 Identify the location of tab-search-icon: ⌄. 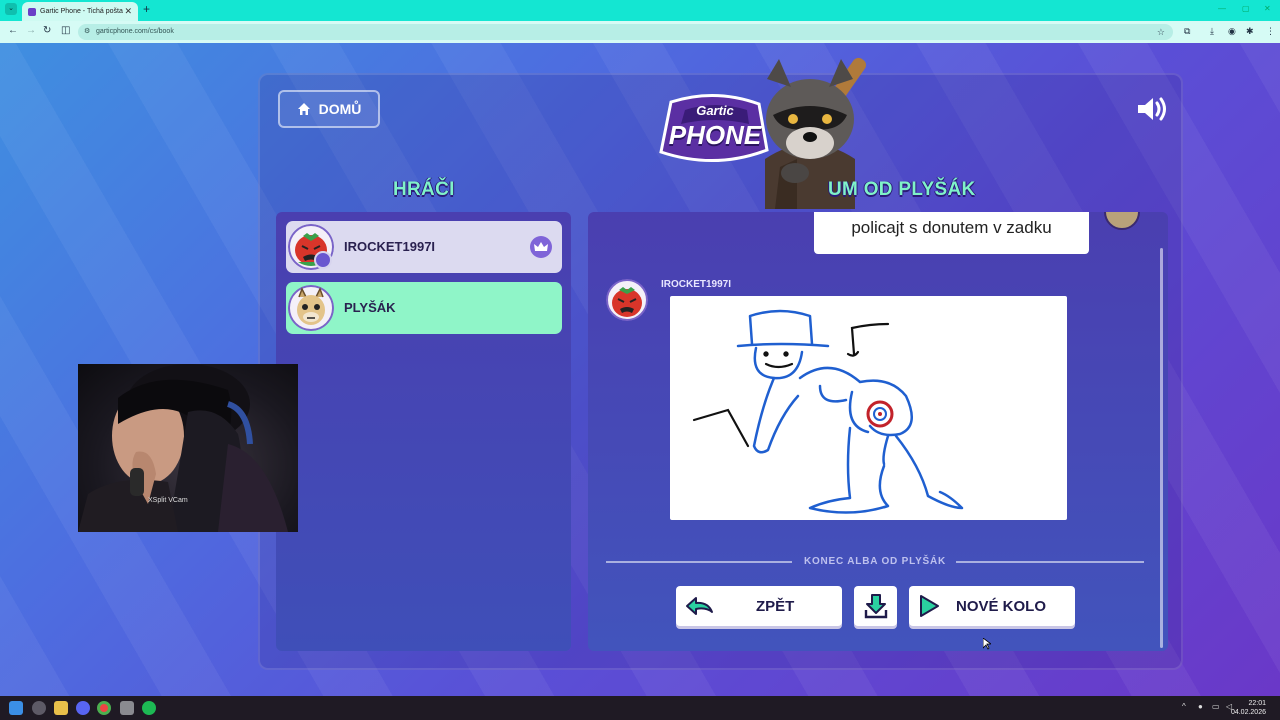
(11, 9).